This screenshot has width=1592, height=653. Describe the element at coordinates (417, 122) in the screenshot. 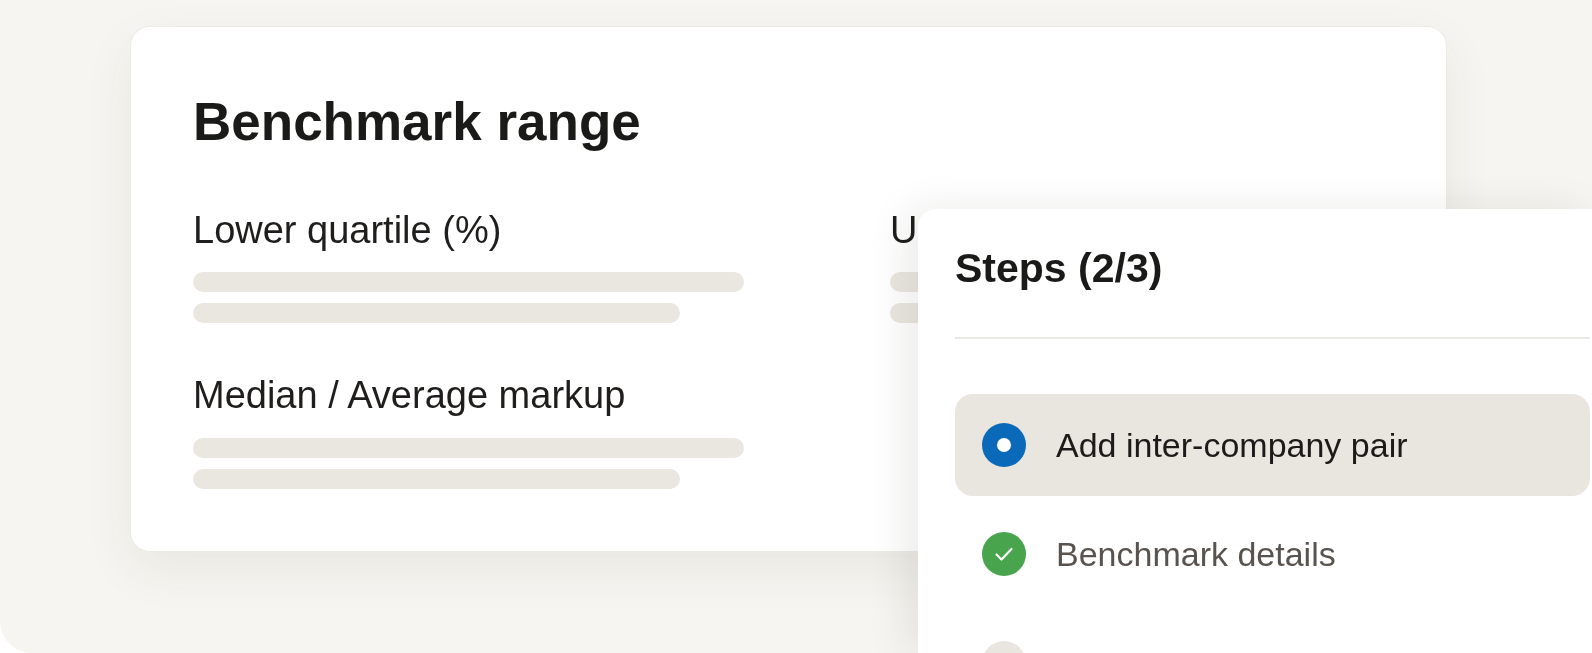

I see `card-title: Benchmark range` at that location.